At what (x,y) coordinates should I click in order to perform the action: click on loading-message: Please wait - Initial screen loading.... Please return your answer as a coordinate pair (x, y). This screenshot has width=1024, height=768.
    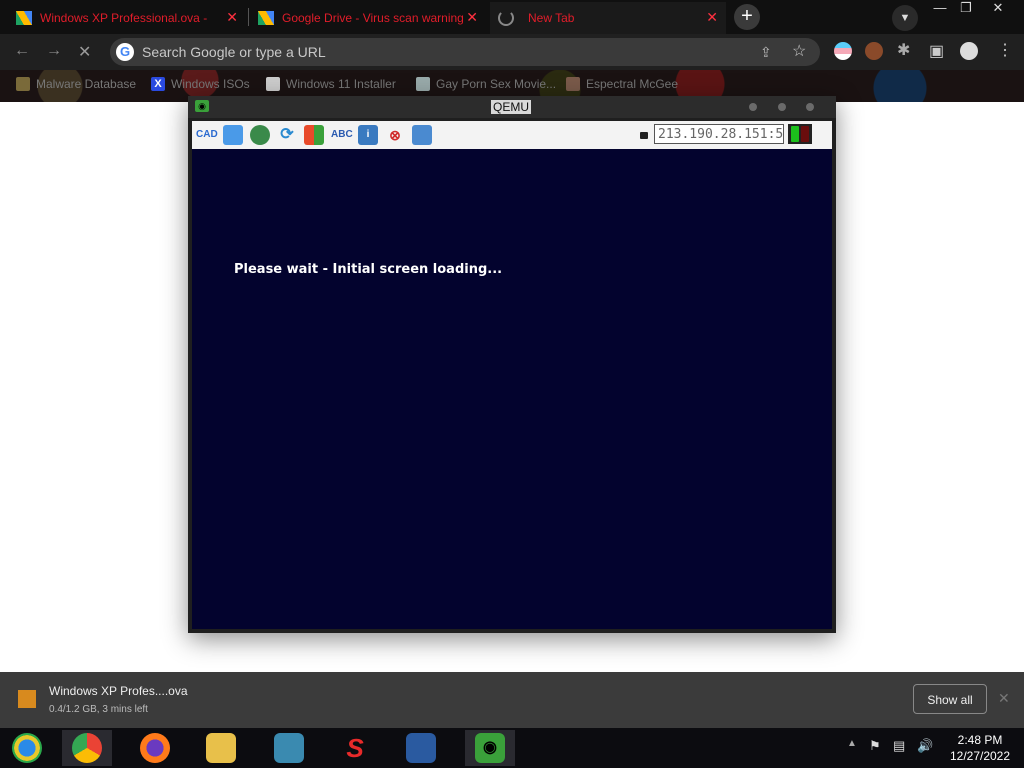
    Looking at the image, I should click on (368, 269).